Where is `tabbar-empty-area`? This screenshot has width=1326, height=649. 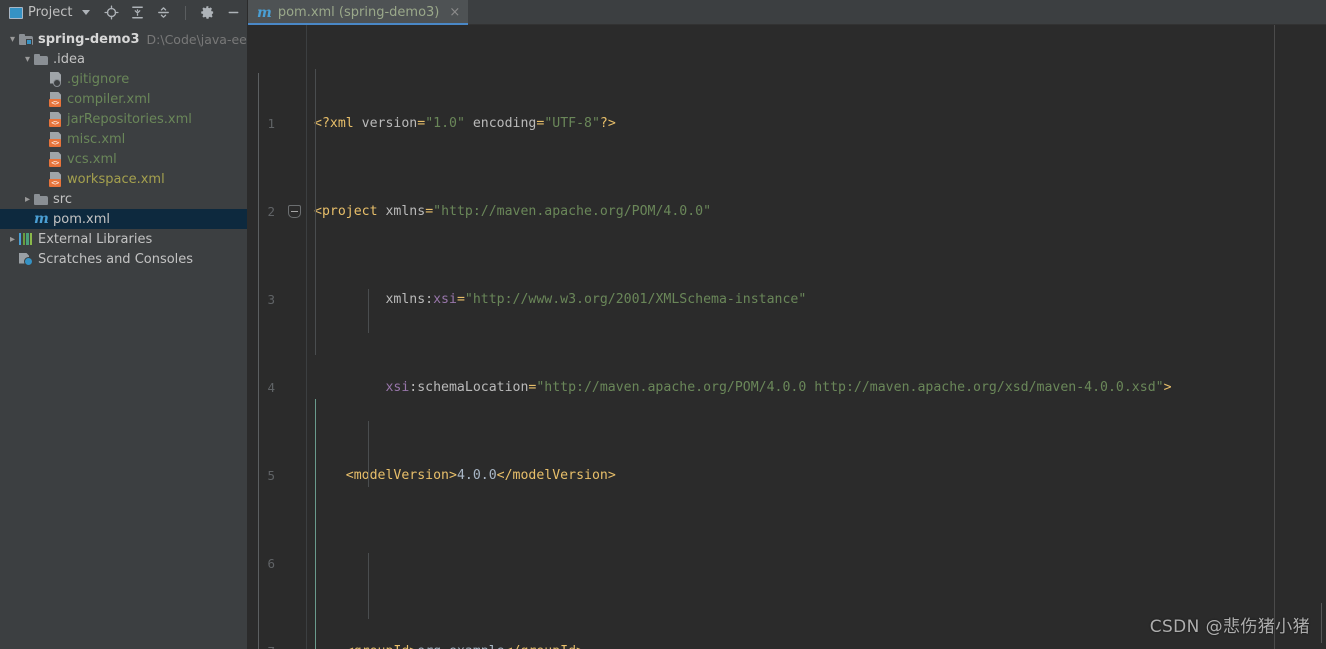
tabbar-empty-area is located at coordinates (897, 12).